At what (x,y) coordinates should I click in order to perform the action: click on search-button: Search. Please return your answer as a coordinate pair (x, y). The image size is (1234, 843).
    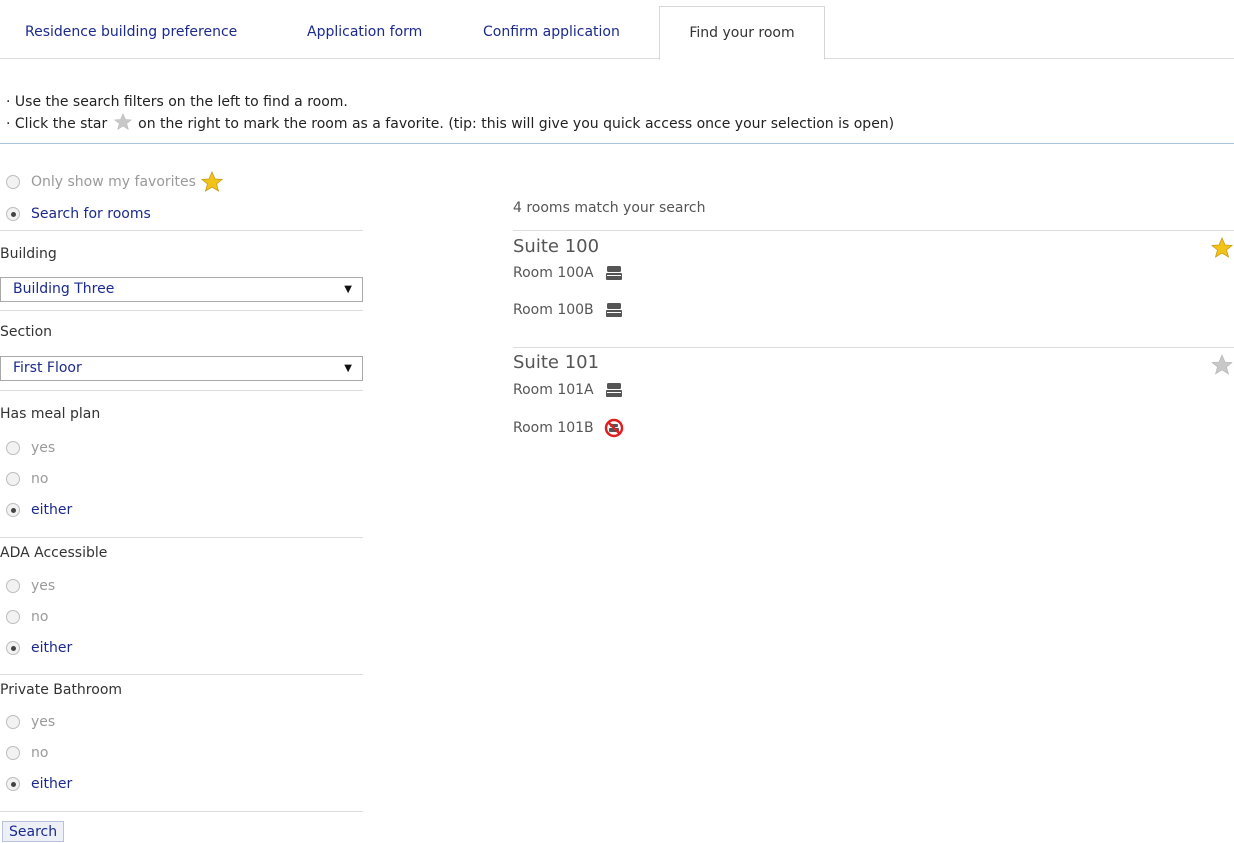
    Looking at the image, I should click on (33, 831).